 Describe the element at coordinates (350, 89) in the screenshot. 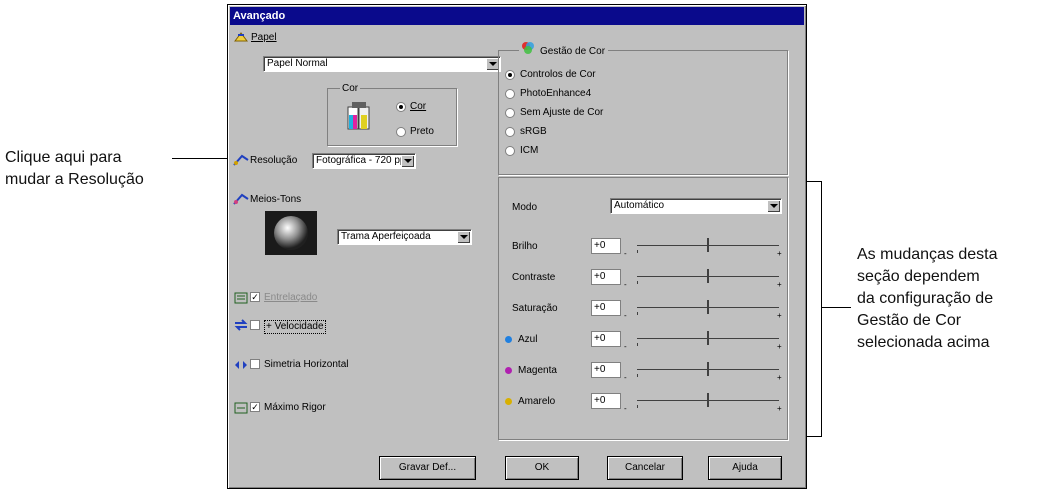

I see `cor-group-label: Cor` at that location.